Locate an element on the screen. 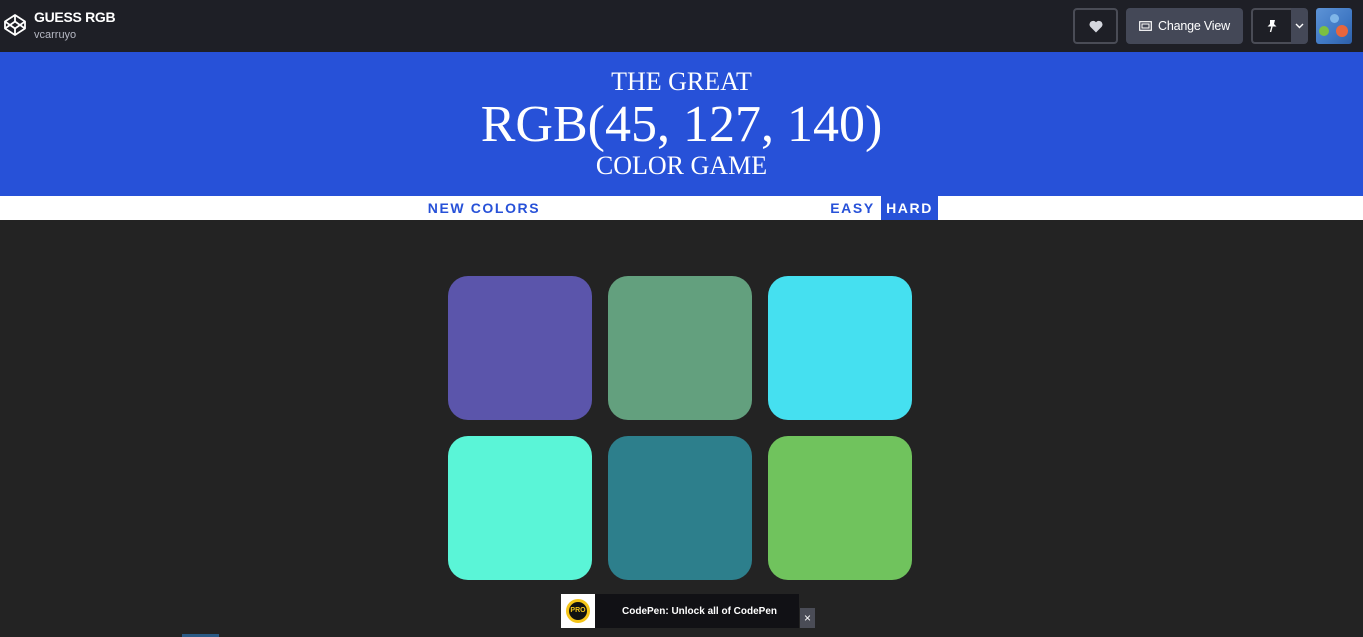 This screenshot has height=637, width=1363. heart-icon is located at coordinates (1095, 26).